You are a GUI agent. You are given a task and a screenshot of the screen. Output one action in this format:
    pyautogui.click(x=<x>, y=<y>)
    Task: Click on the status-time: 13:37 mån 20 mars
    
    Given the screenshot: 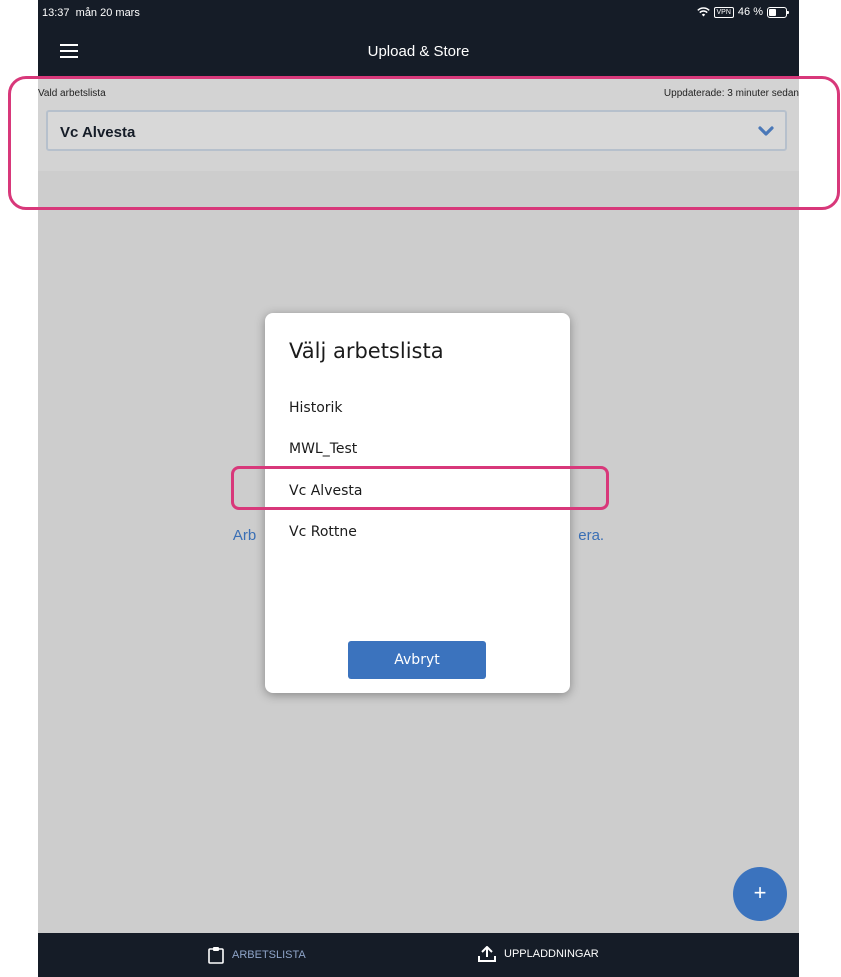 What is the action you would take?
    pyautogui.click(x=91, y=13)
    